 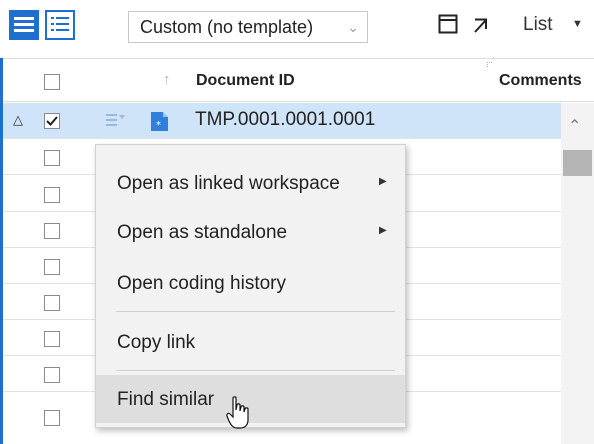 What do you see at coordinates (250, 343) in the screenshot?
I see `menu-item-copy-link: Copy link` at bounding box center [250, 343].